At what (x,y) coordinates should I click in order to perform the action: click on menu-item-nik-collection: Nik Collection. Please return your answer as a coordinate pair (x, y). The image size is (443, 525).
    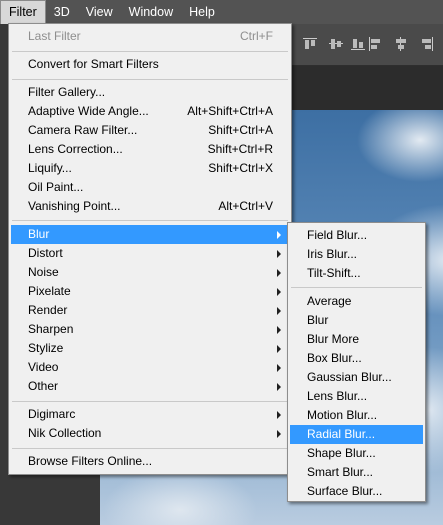
    Looking at the image, I should click on (150, 433).